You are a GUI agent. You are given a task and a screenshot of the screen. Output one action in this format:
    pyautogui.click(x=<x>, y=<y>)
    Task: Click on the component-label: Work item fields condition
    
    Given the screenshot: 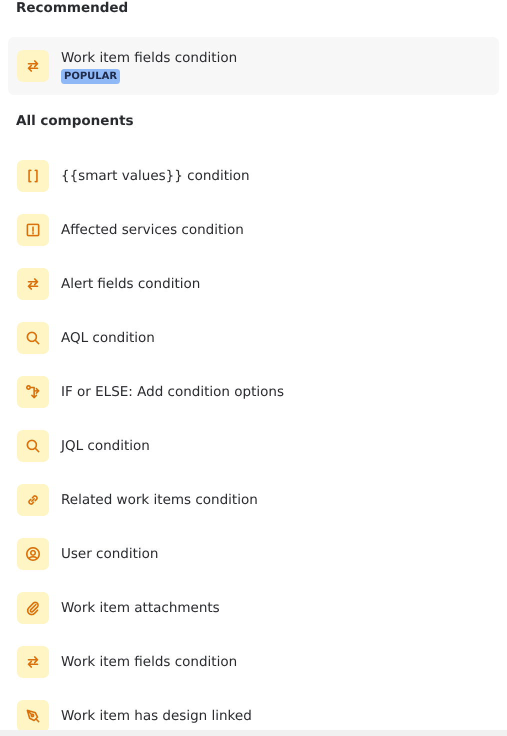 What is the action you would take?
    pyautogui.click(x=149, y=57)
    